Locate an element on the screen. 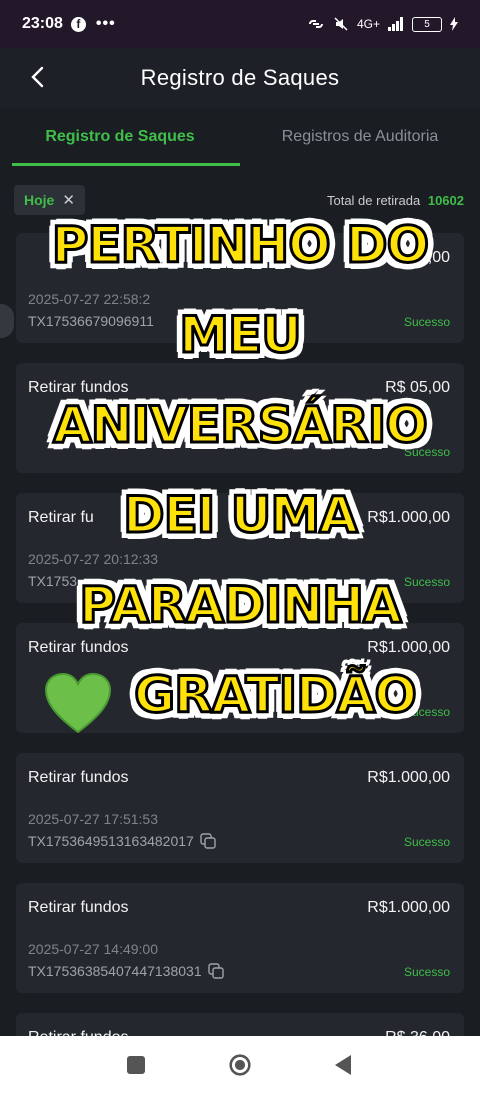 Image resolution: width=480 pixels, height=1094 pixels. date-filter-label: Hoje is located at coordinates (39, 200).